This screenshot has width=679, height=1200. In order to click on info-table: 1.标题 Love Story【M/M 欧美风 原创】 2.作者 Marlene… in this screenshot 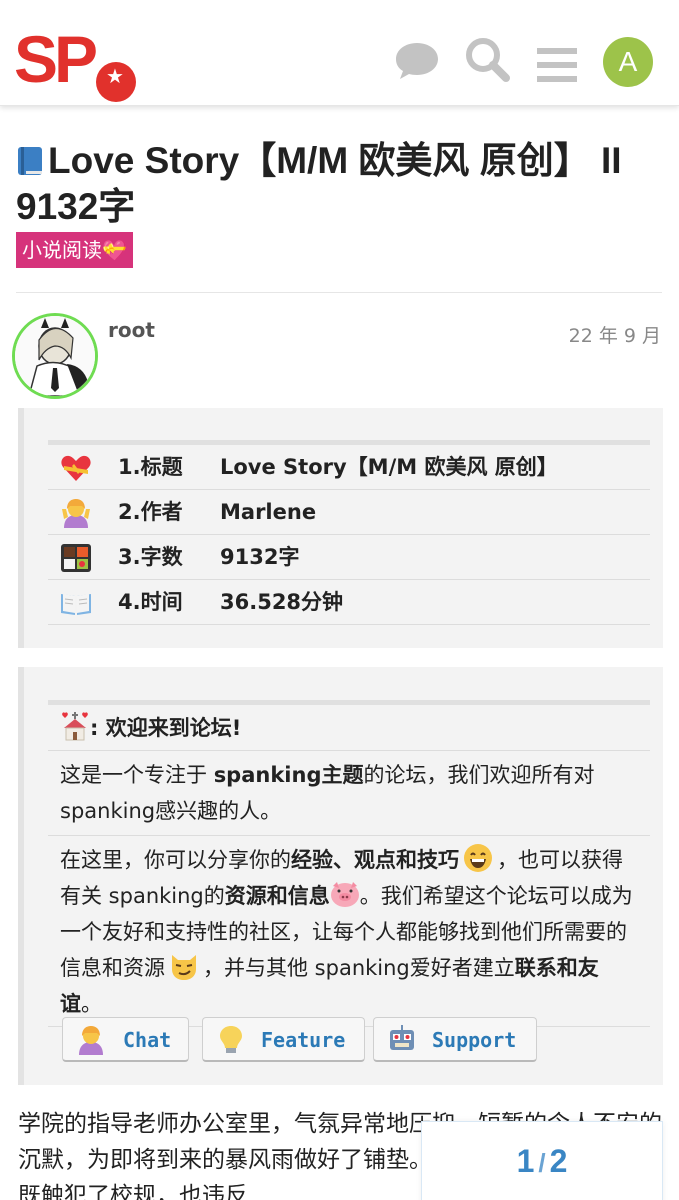, I will do `click(349, 532)`.